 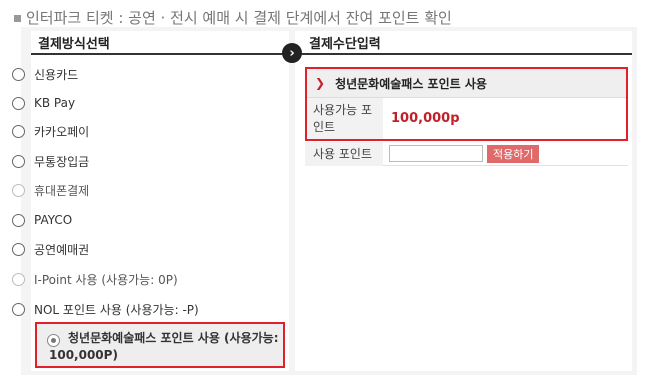 I want to click on pass-point-box: ❯ 청년문화예술패스 포인트 사용 사용가능 포인트 100,000p, so click(x=466, y=104).